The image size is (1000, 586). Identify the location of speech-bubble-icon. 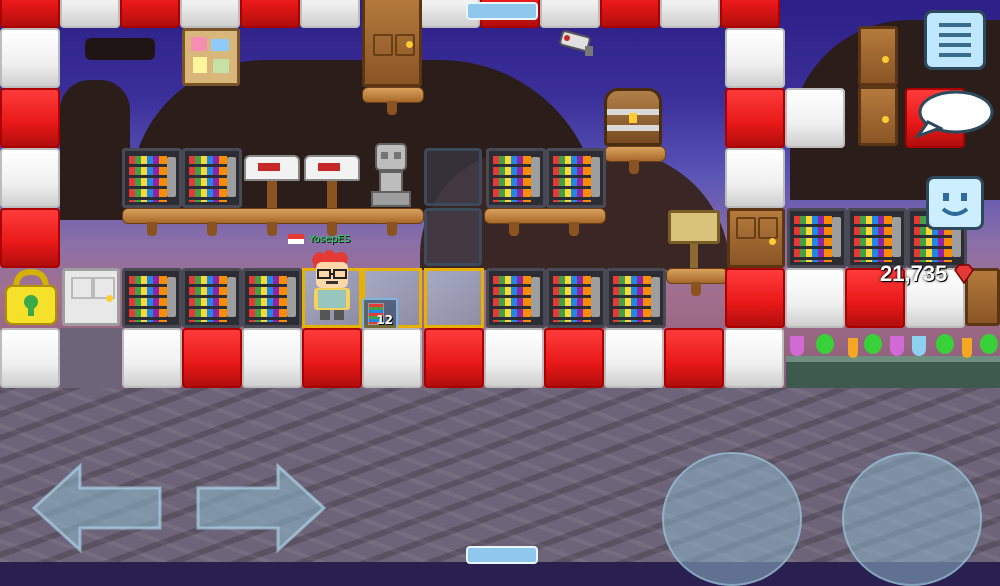
(953, 115).